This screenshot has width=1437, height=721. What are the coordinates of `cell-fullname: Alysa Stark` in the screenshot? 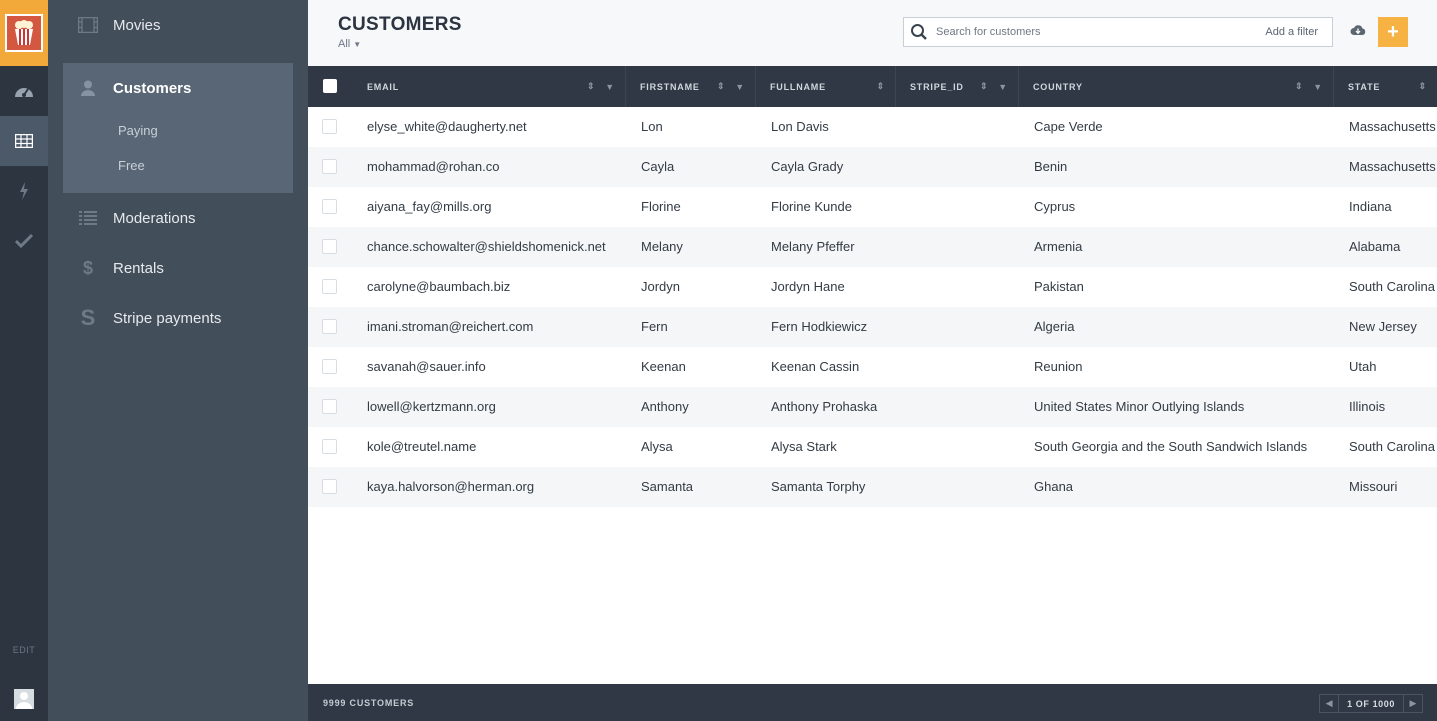 It's located at (804, 446).